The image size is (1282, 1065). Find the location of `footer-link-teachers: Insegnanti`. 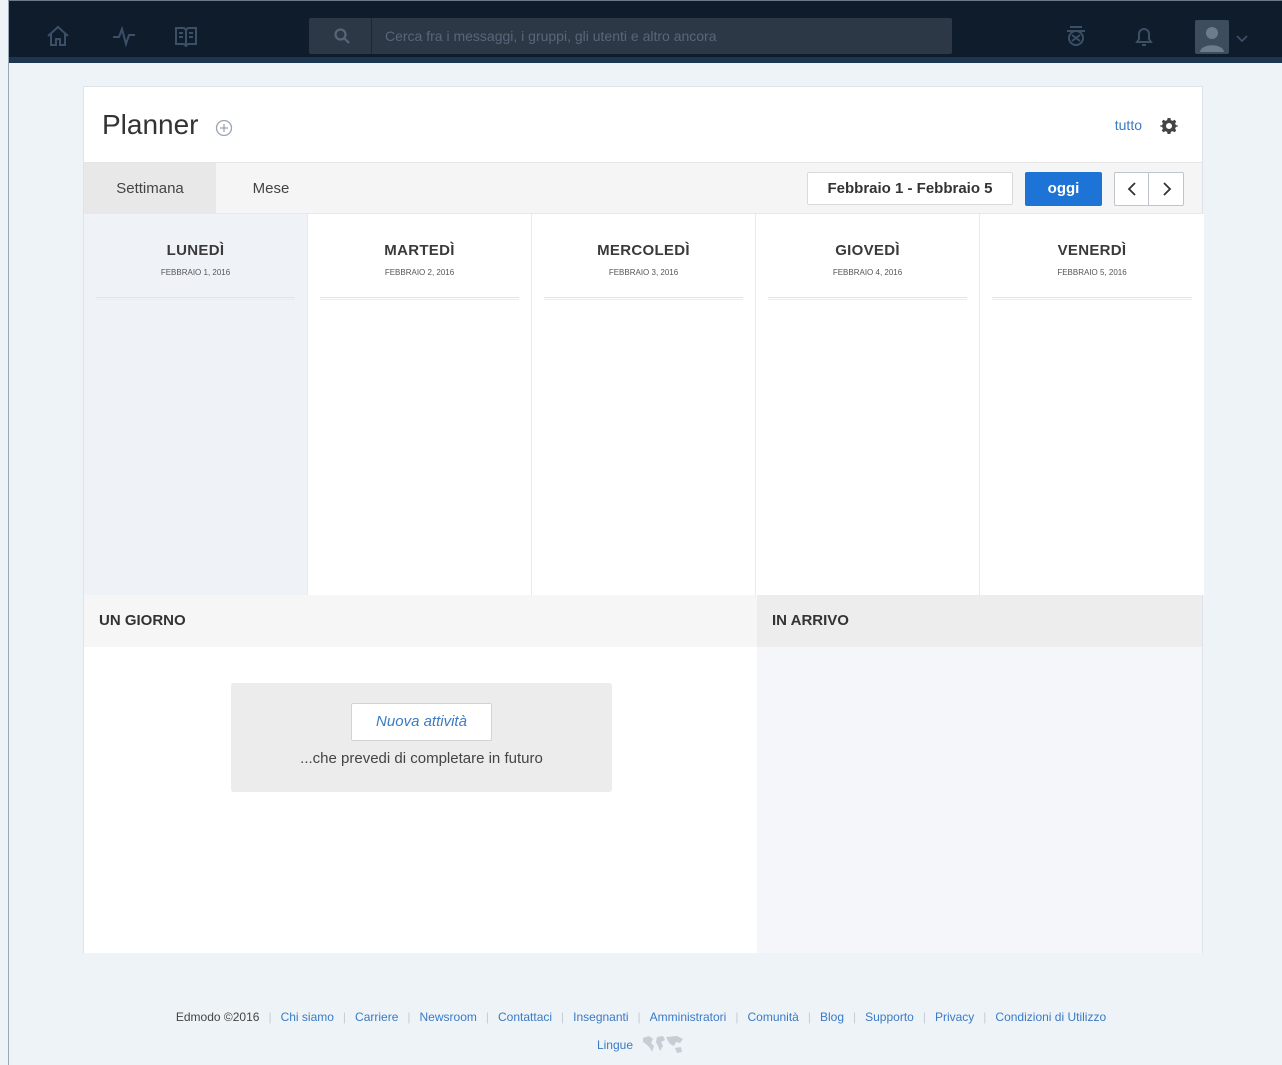

footer-link-teachers: Insegnanti is located at coordinates (600, 1017).